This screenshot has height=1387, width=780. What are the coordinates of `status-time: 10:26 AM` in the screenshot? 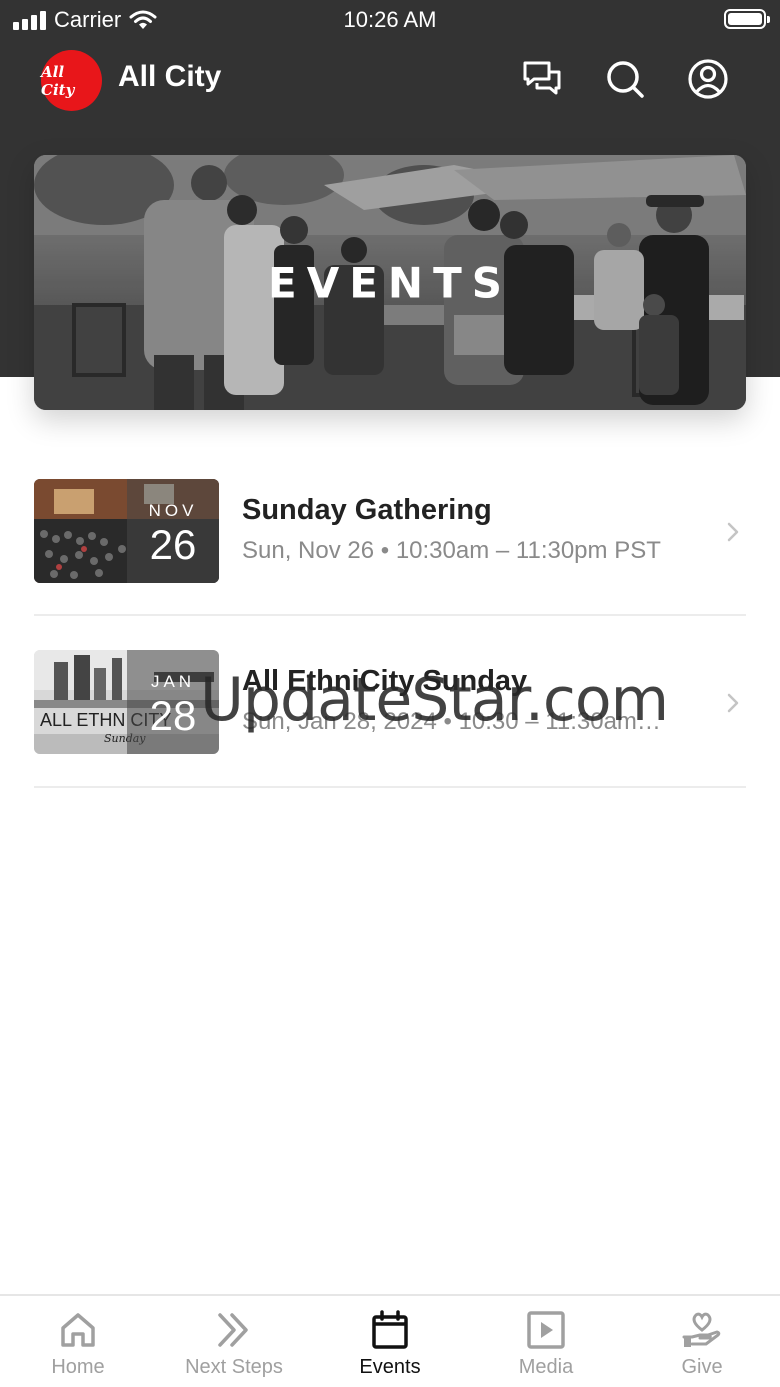 It's located at (390, 19).